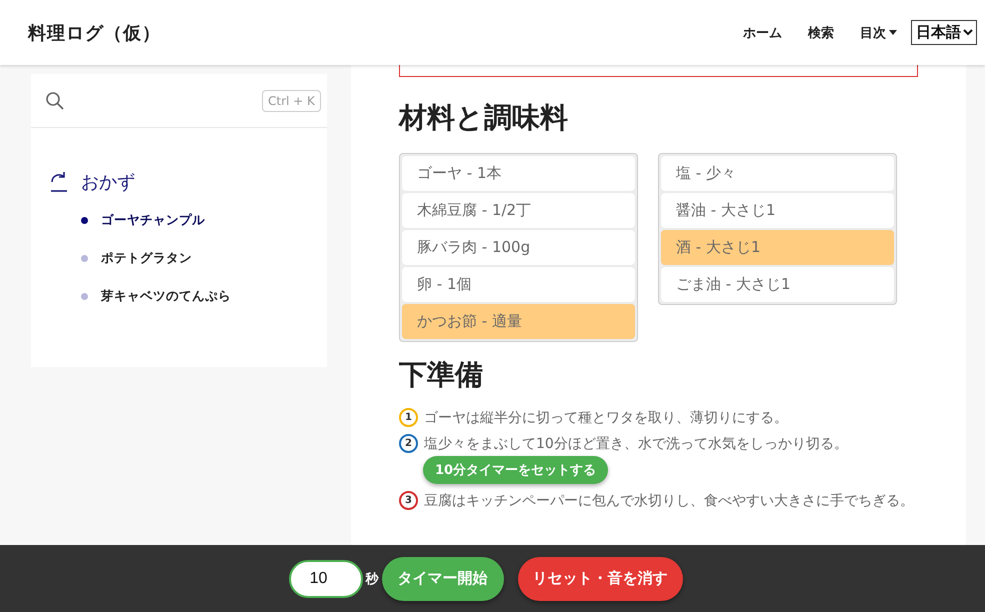 This screenshot has height=612, width=985. What do you see at coordinates (518, 247) in the screenshot?
I see `ingredient-item: 豚バラ肉 - 100g` at bounding box center [518, 247].